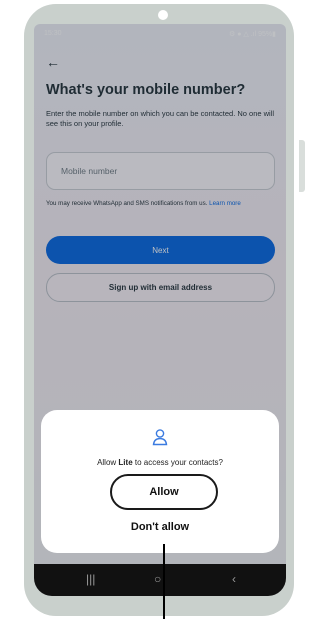  What do you see at coordinates (164, 492) in the screenshot?
I see `allow-button: Allow` at bounding box center [164, 492].